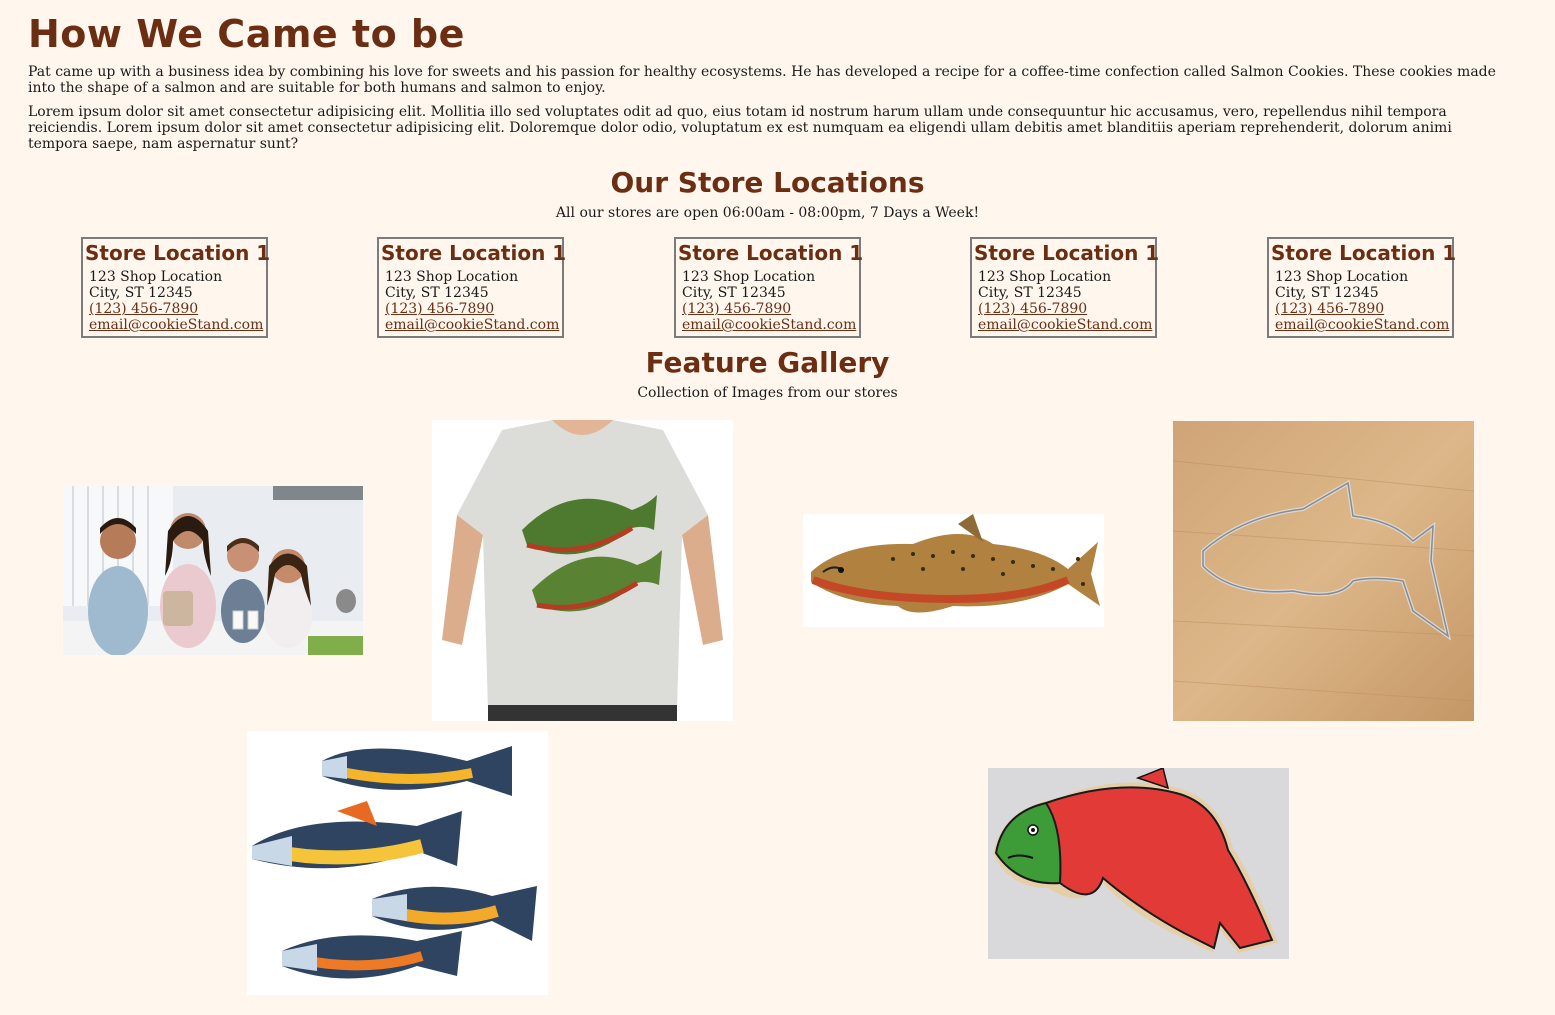 The height and width of the screenshot is (1015, 1555). I want to click on family-photo, so click(213, 570).